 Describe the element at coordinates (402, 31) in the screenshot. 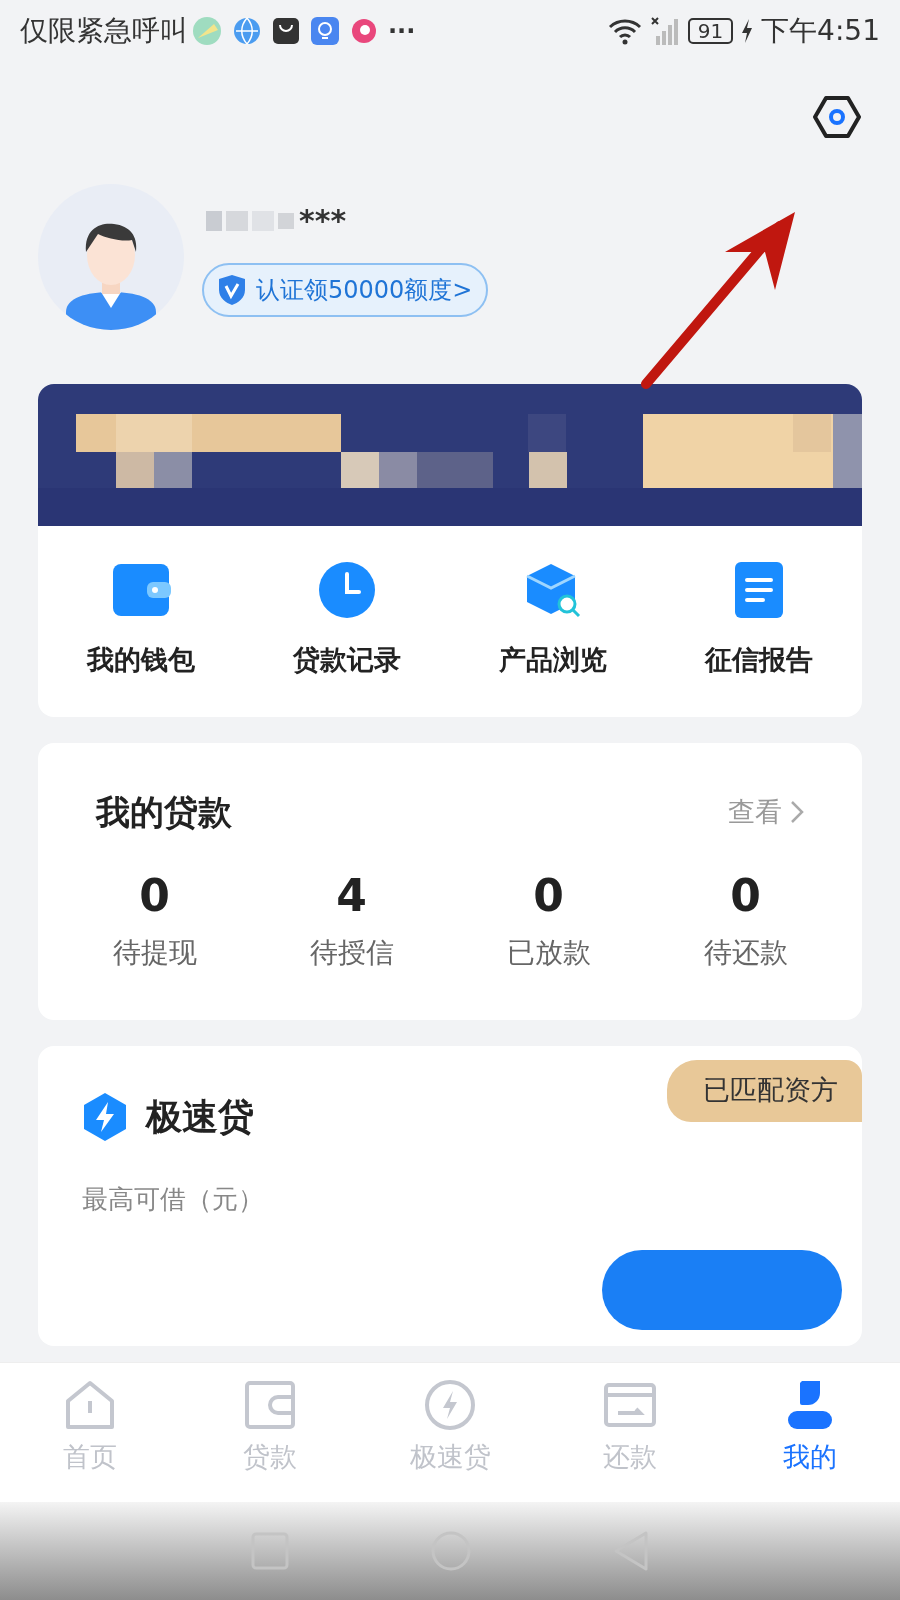

I see `more-notifications: ···` at that location.